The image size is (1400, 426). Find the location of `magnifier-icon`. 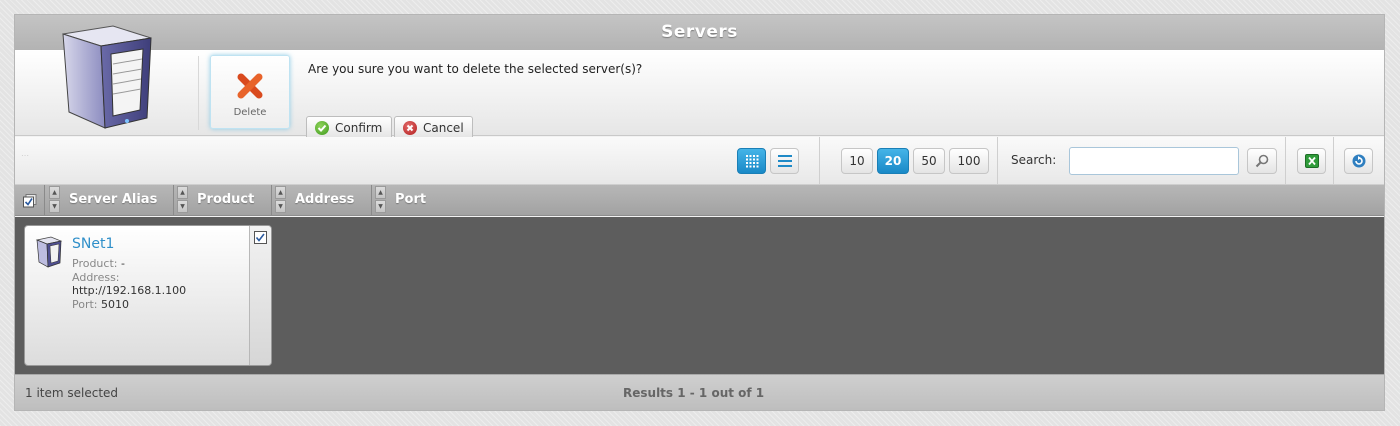

magnifier-icon is located at coordinates (1262, 161).